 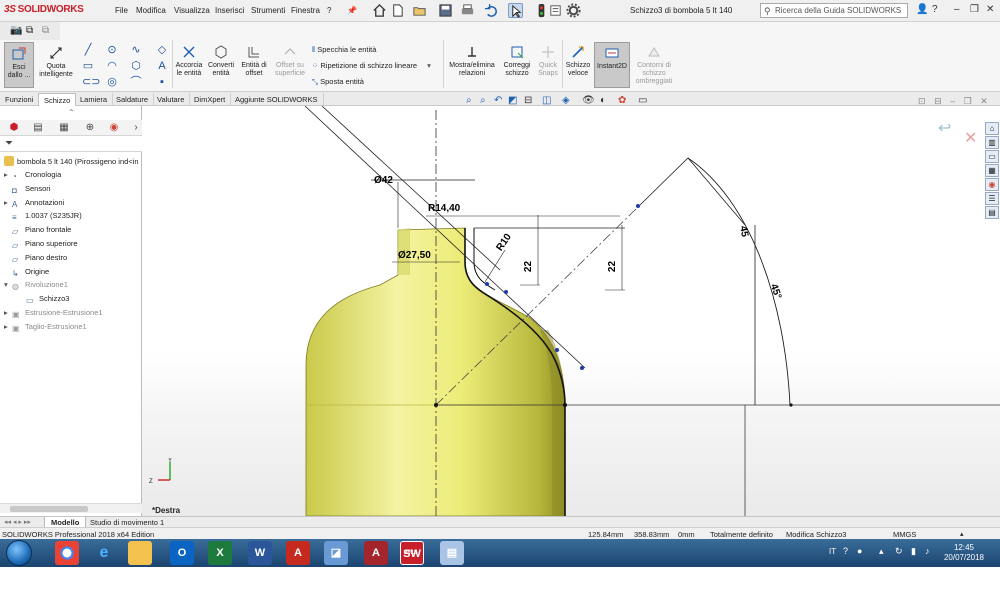 What do you see at coordinates (20, 99) in the screenshot?
I see `tab-features: Funzioni` at bounding box center [20, 99].